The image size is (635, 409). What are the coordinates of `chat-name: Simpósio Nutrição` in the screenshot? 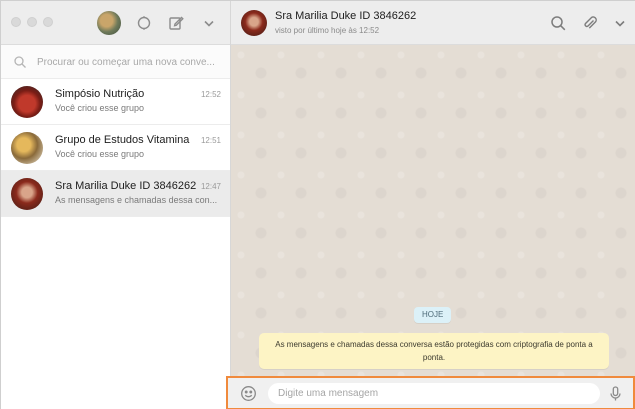 It's located at (100, 94).